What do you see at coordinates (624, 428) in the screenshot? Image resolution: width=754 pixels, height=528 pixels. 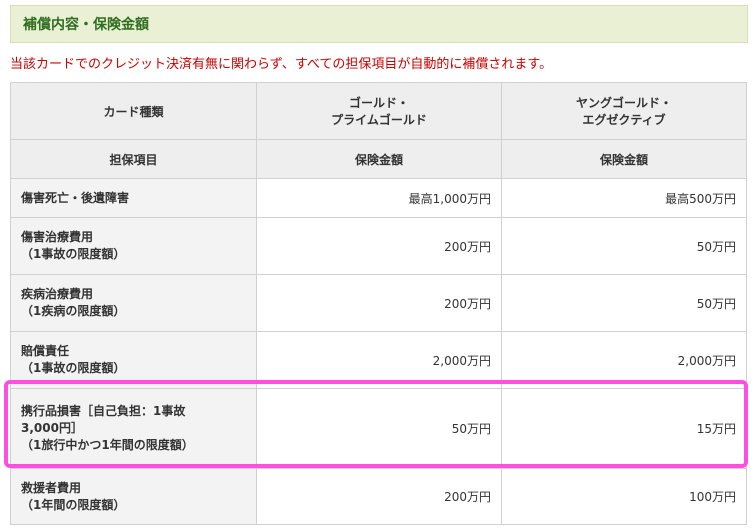 I see `row-young-value: 15万円` at bounding box center [624, 428].